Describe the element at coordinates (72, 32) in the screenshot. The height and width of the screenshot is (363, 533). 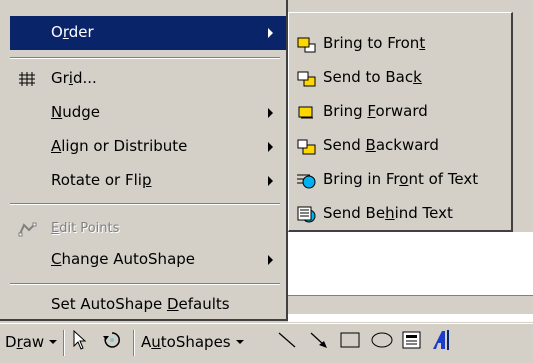
I see `menu-item-label: Order` at that location.